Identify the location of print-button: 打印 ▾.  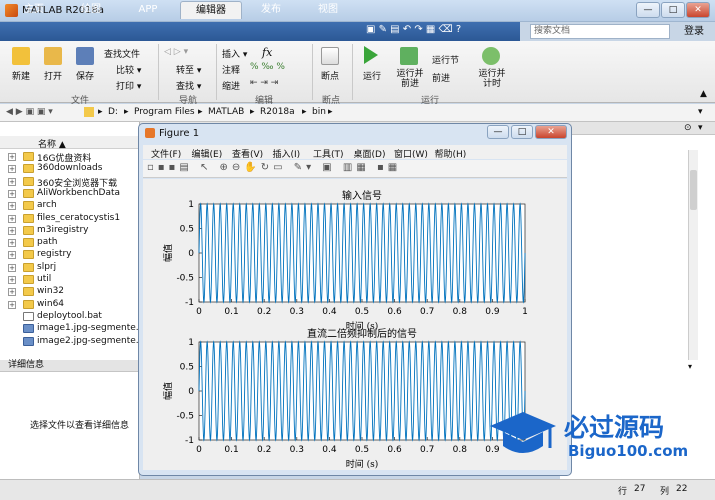
(128, 85).